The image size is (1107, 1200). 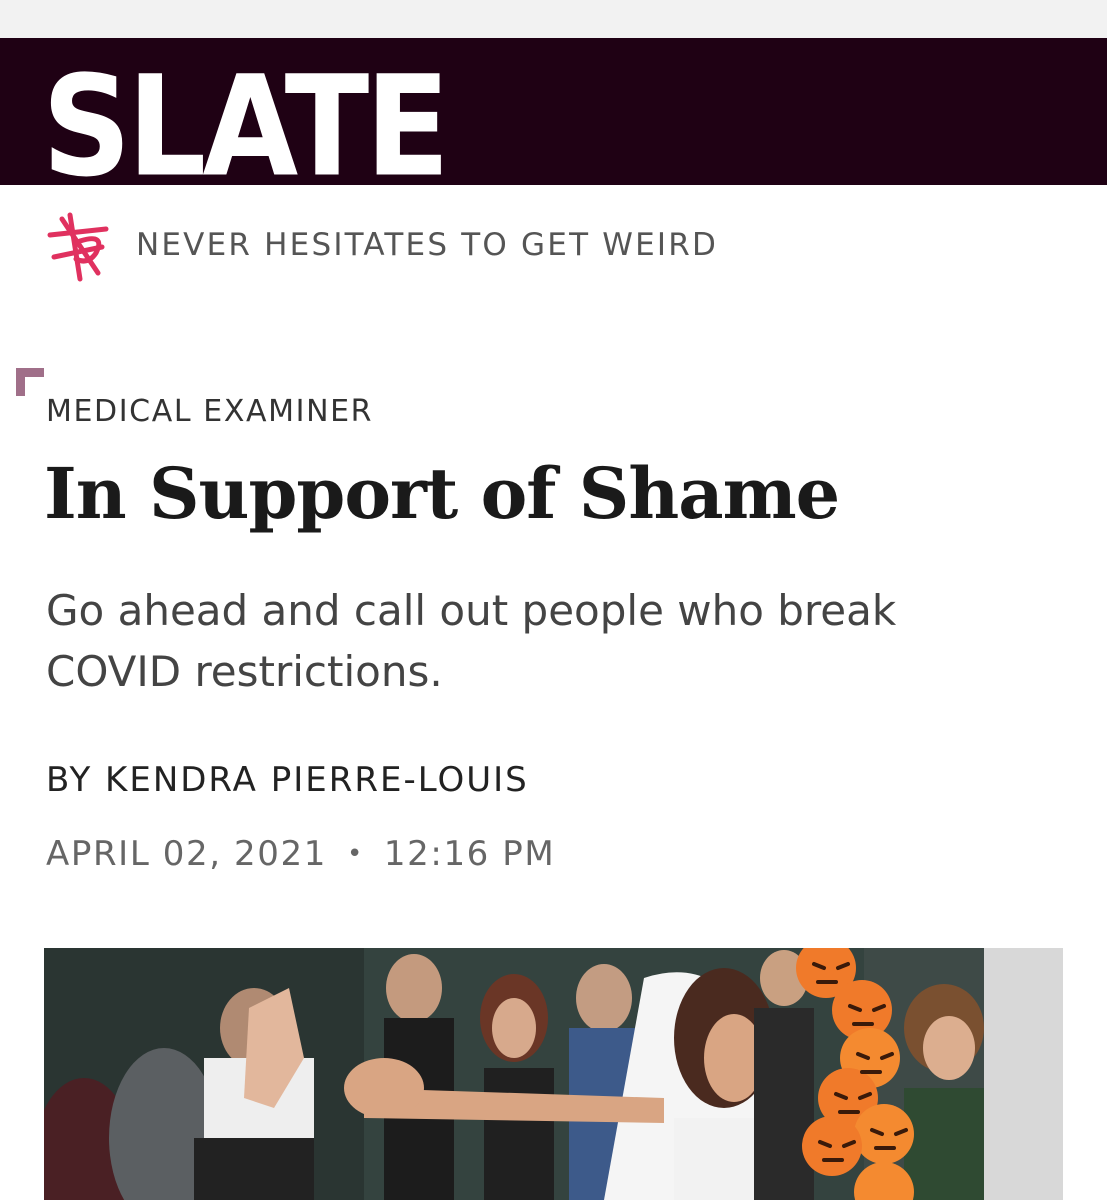 I want to click on article-dateline: APRIL 02, 2021 • 12:16 PM, so click(x=300, y=854).